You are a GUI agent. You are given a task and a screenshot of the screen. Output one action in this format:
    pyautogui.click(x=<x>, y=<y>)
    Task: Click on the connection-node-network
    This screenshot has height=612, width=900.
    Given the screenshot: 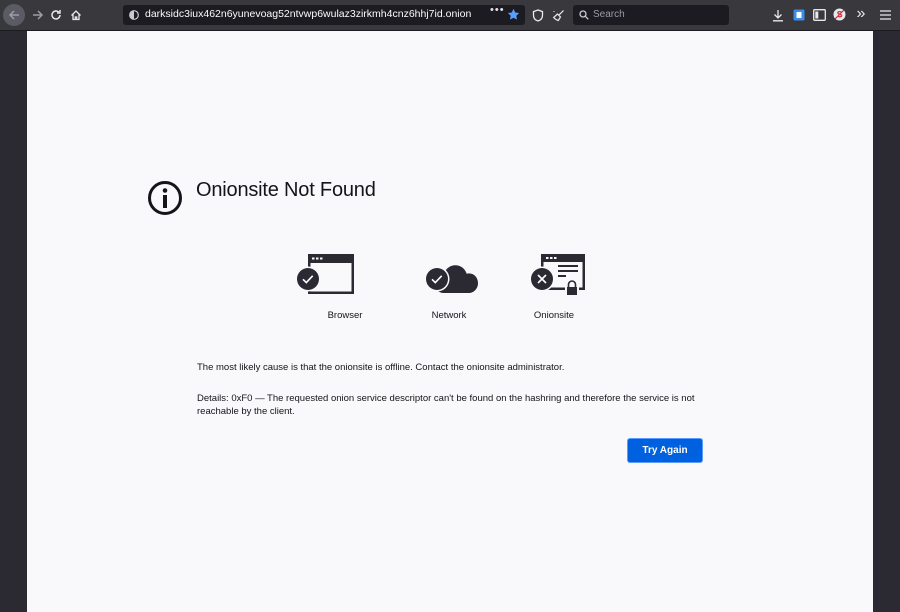 What is the action you would take?
    pyautogui.click(x=454, y=277)
    